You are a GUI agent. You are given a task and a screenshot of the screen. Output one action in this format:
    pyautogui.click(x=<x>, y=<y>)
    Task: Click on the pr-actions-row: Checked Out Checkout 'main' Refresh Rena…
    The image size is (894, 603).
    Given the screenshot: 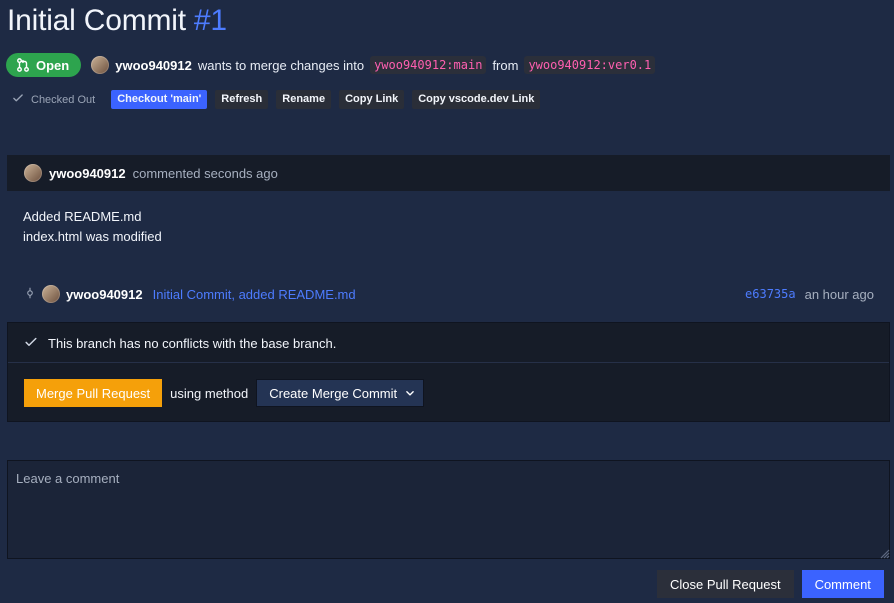 What is the action you would take?
    pyautogui.click(x=276, y=99)
    